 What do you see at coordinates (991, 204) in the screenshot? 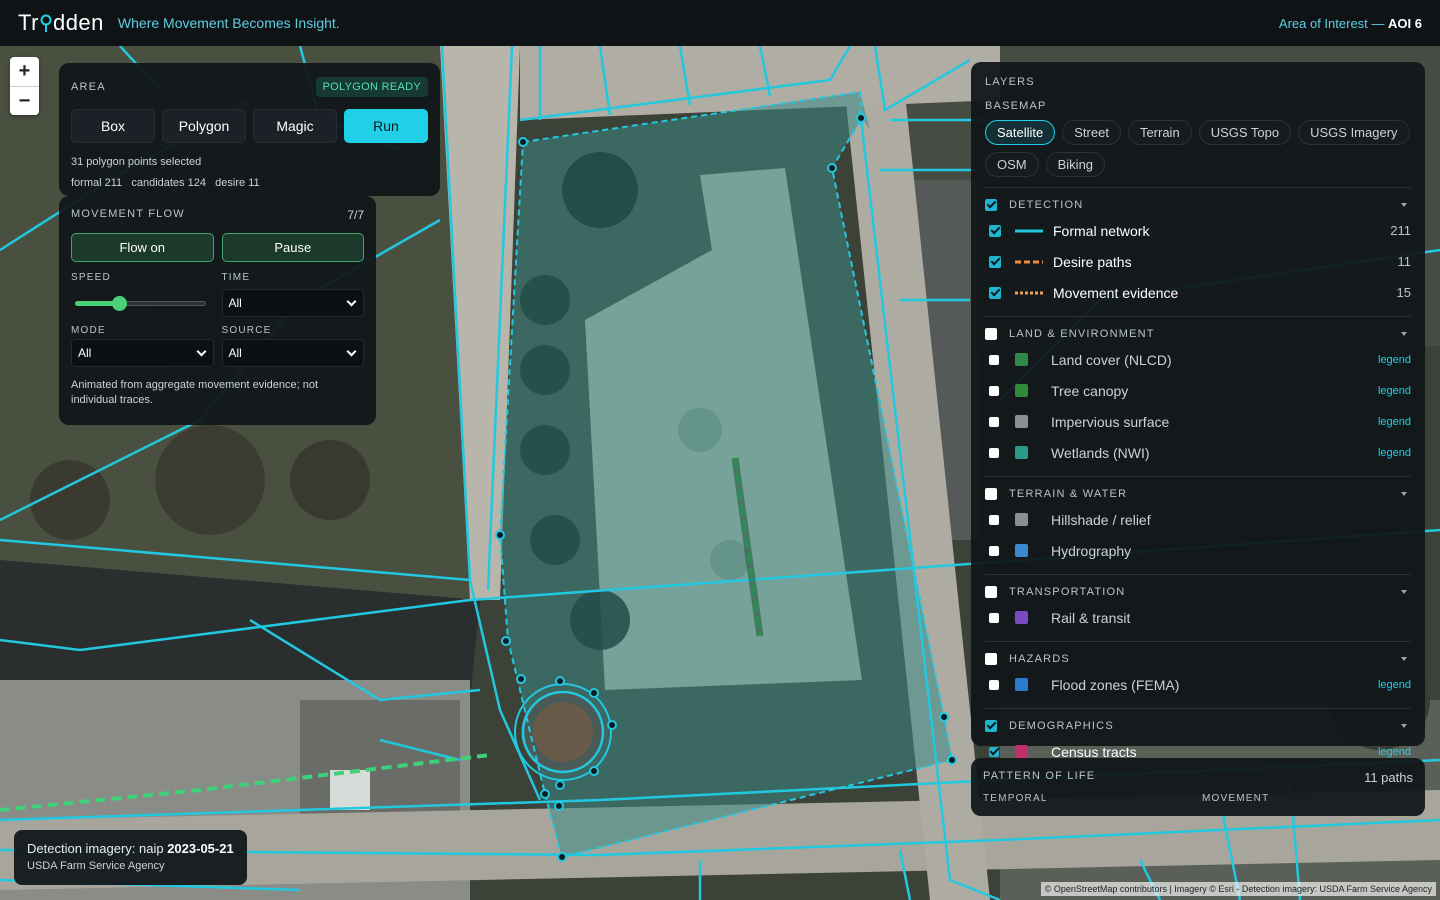
I see `detection-checkbox` at bounding box center [991, 204].